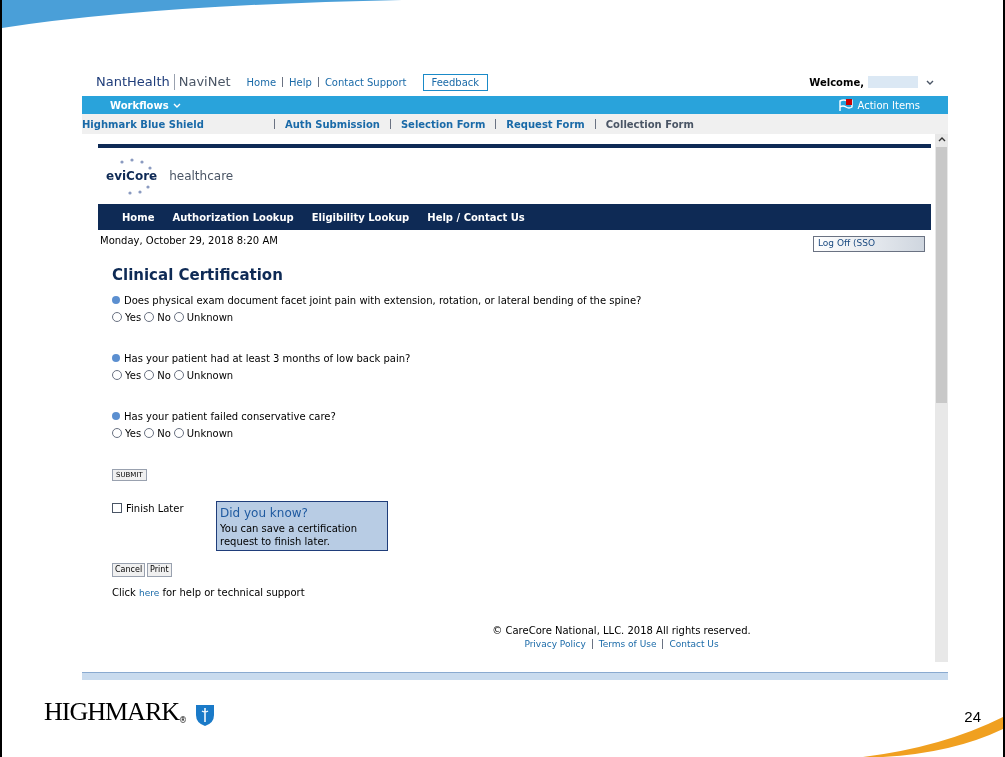  I want to click on evicore-logo: eviCore, so click(132, 176).